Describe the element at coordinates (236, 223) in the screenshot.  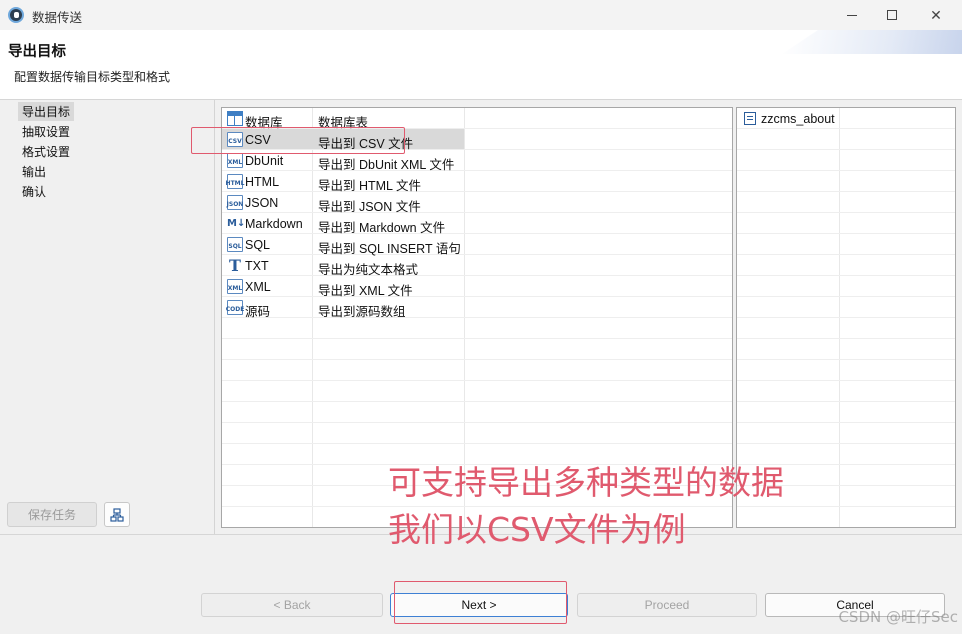
I see `markdown-icon: M↓` at that location.